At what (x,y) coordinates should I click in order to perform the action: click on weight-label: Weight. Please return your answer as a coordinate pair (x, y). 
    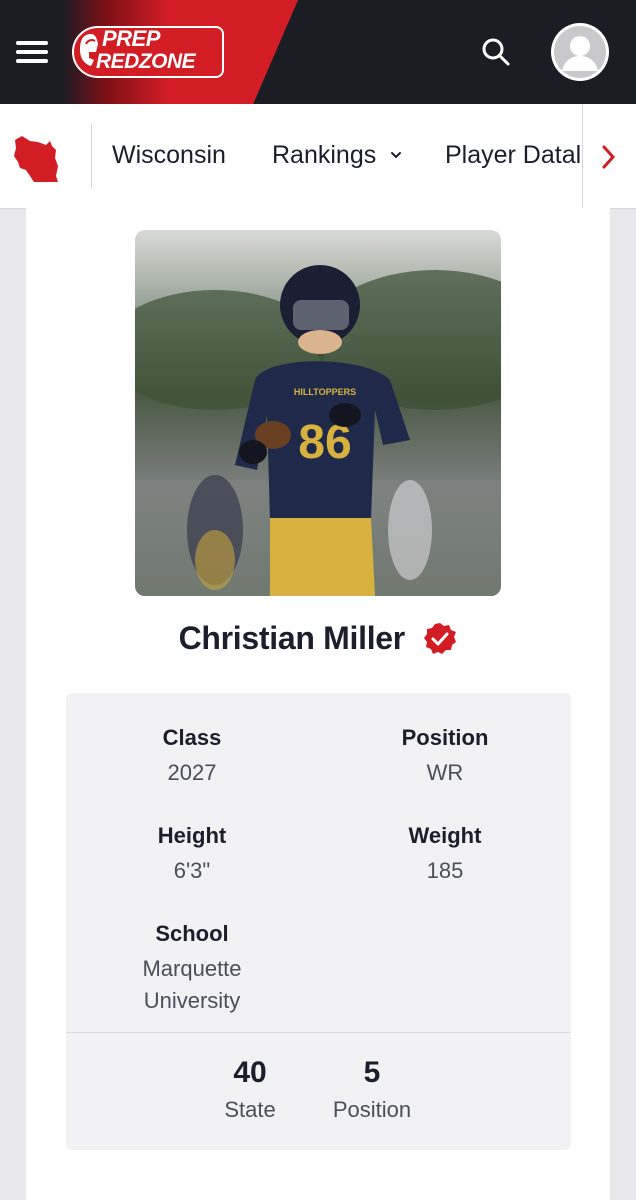
    Looking at the image, I should click on (445, 835).